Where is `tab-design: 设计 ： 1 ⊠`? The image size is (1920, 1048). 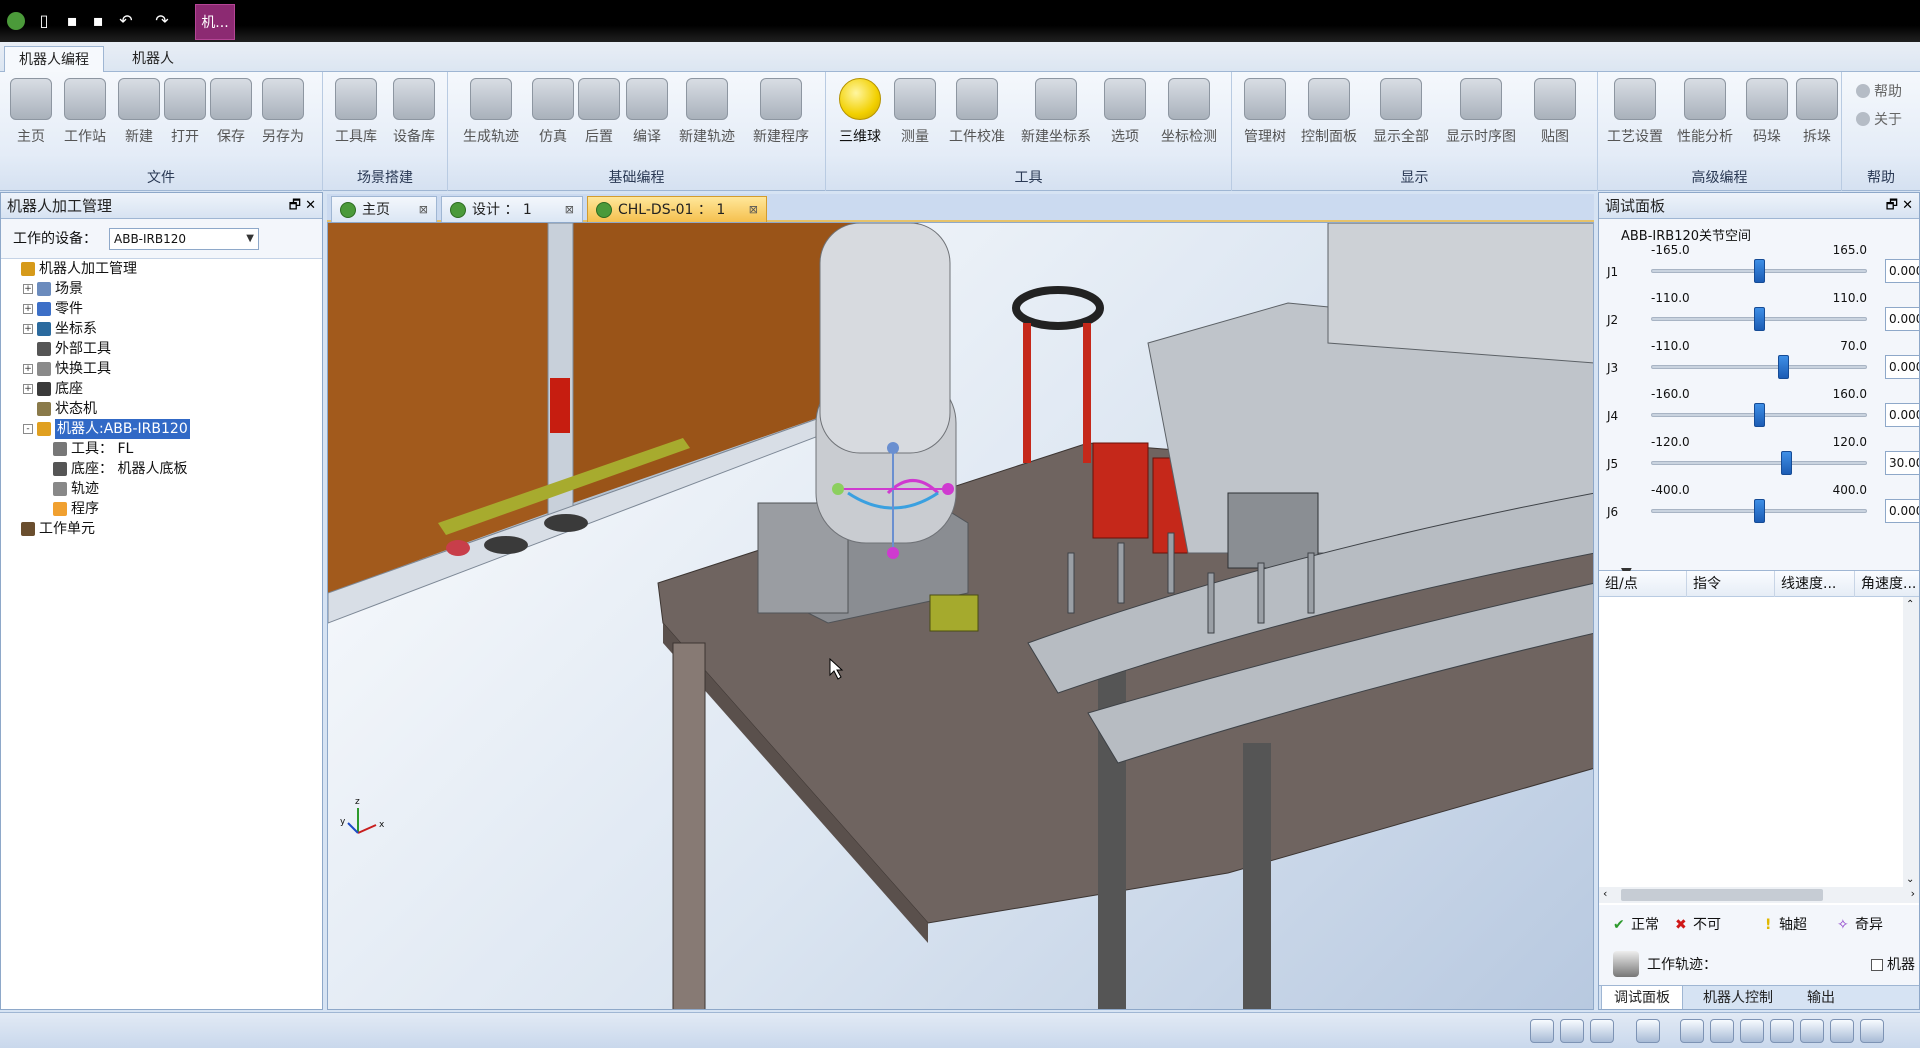 tab-design: 设计 ： 1 ⊠ is located at coordinates (512, 209).